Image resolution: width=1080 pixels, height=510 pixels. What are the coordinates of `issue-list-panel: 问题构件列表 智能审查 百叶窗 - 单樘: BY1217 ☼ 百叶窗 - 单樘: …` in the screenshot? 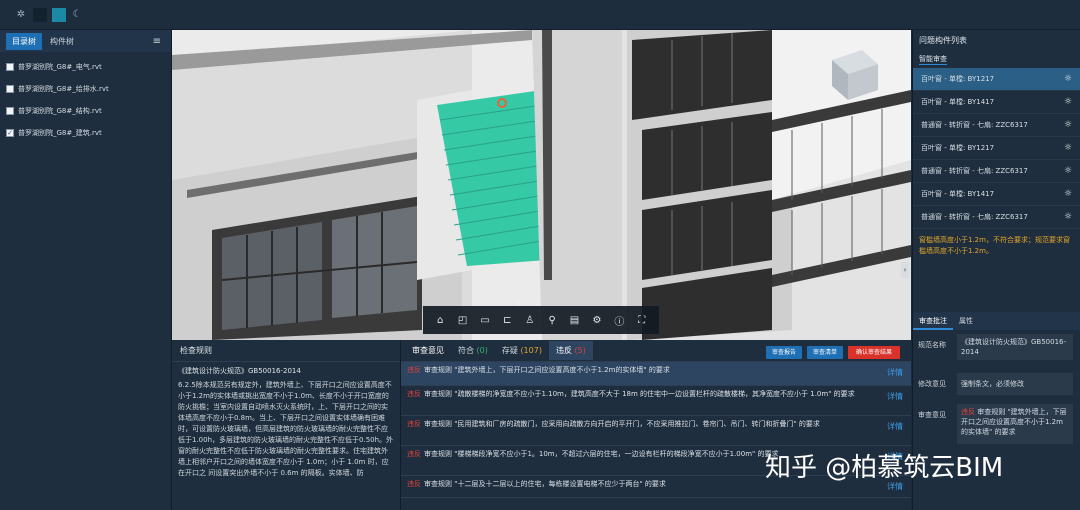 It's located at (996, 270).